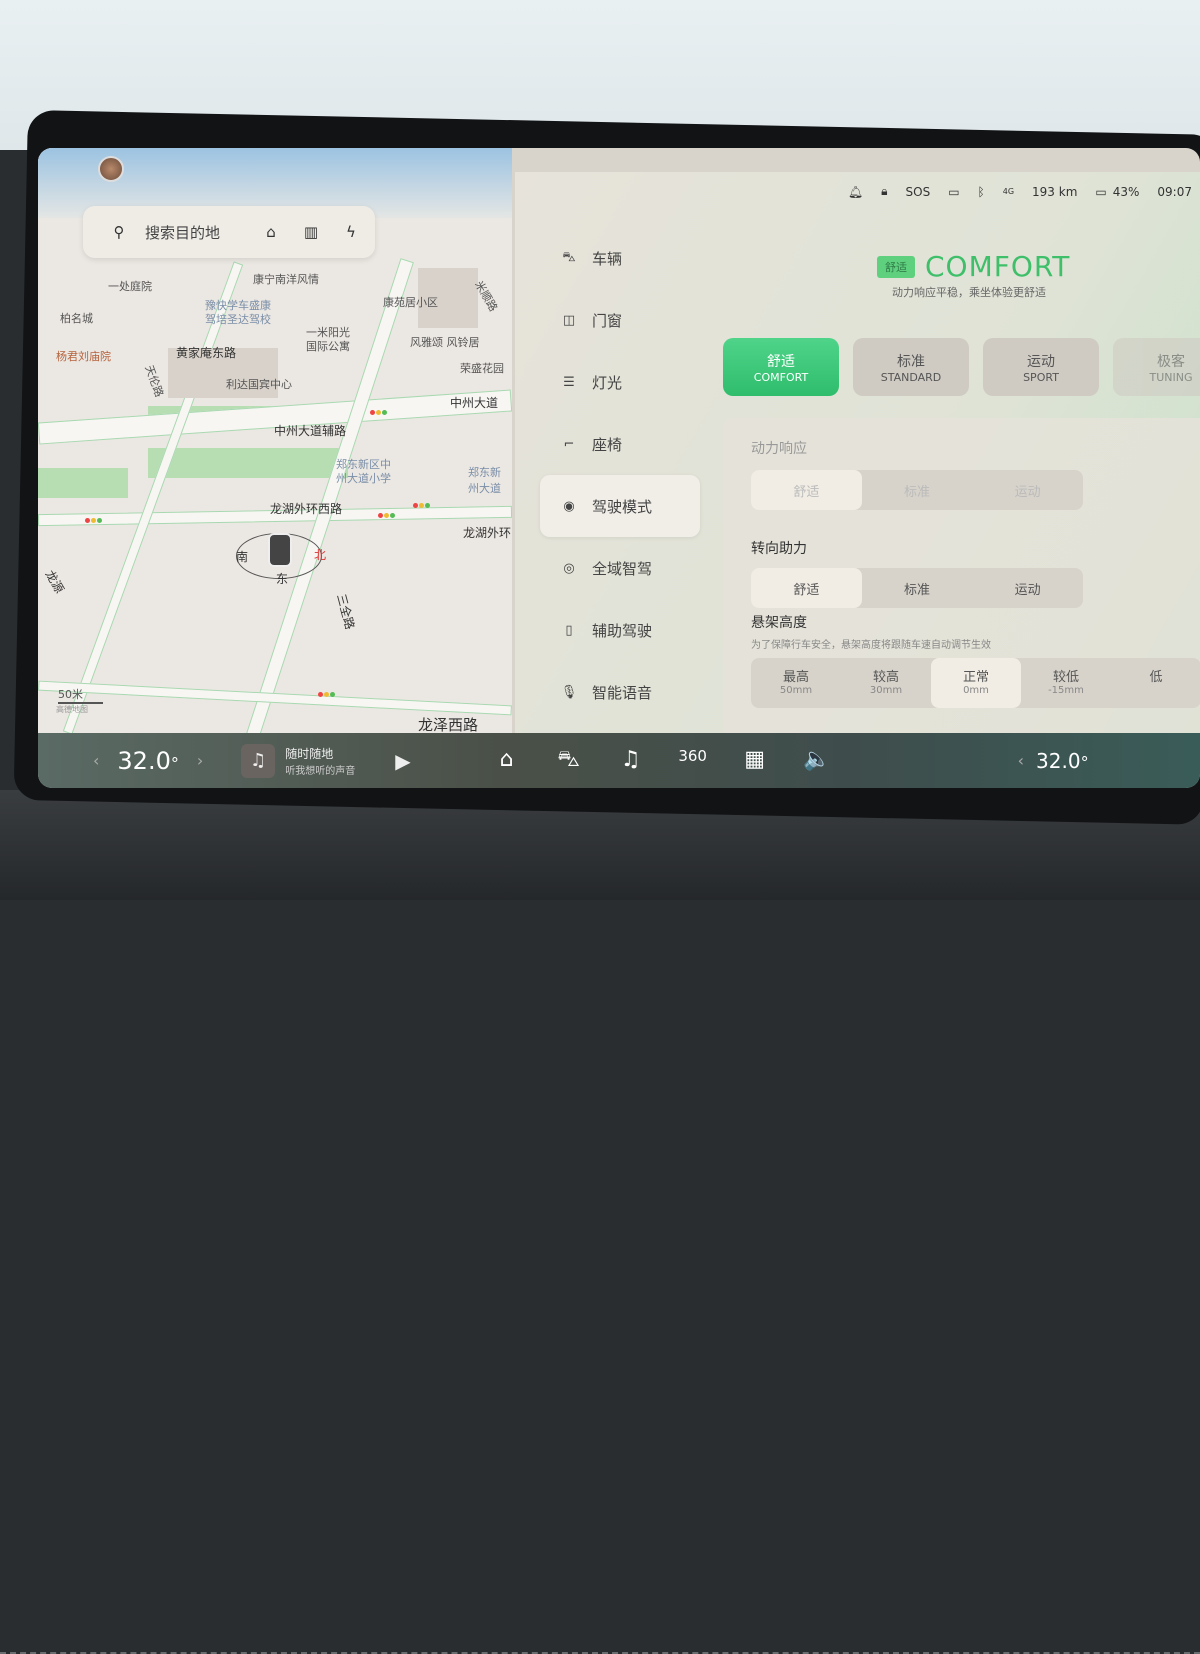 The image size is (1200, 1654). What do you see at coordinates (607, 382) in the screenshot?
I see `nav-label: 灯光` at bounding box center [607, 382].